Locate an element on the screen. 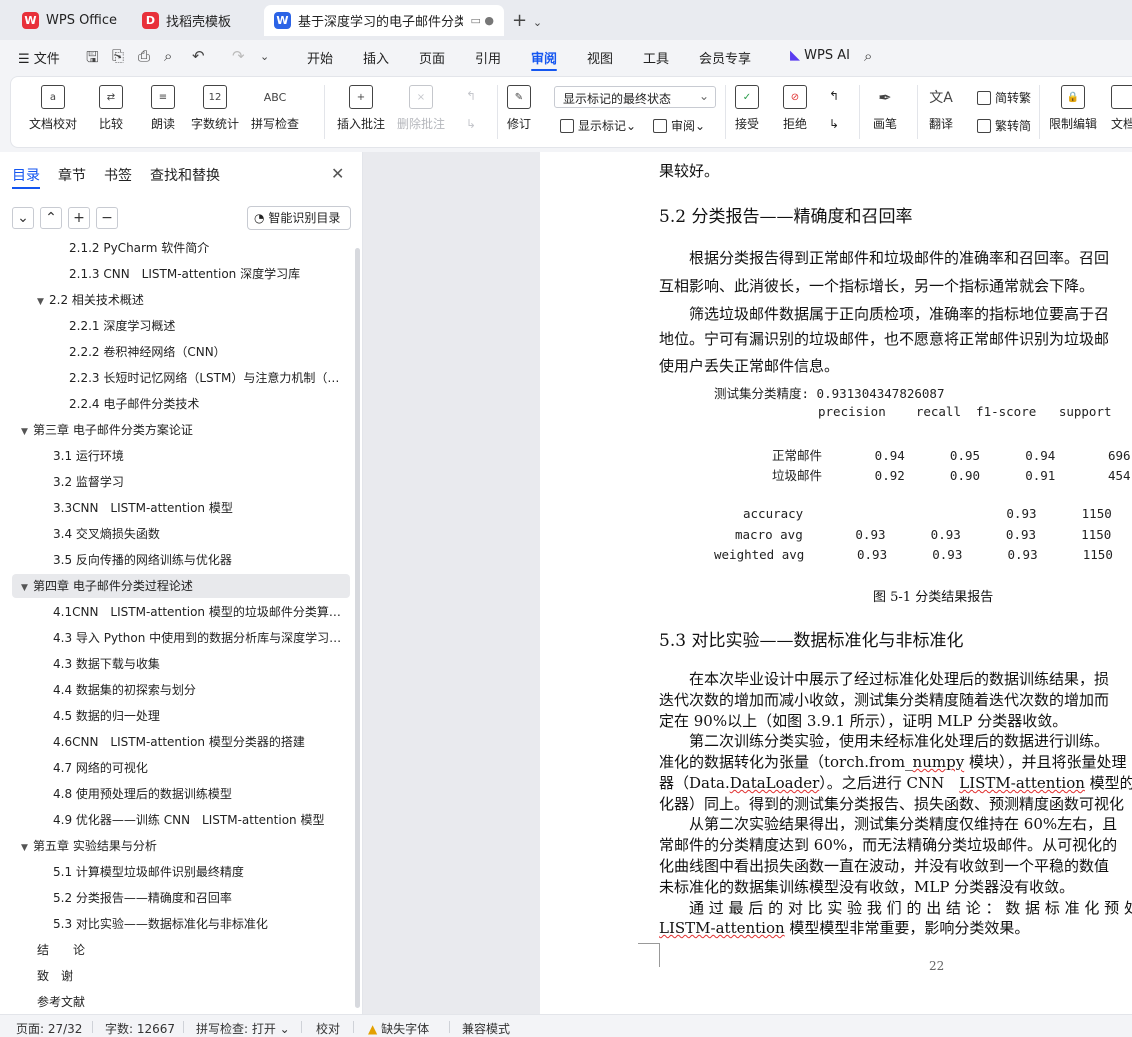 This screenshot has width=1132, height=1037. remove-heading-button: − is located at coordinates (107, 218).